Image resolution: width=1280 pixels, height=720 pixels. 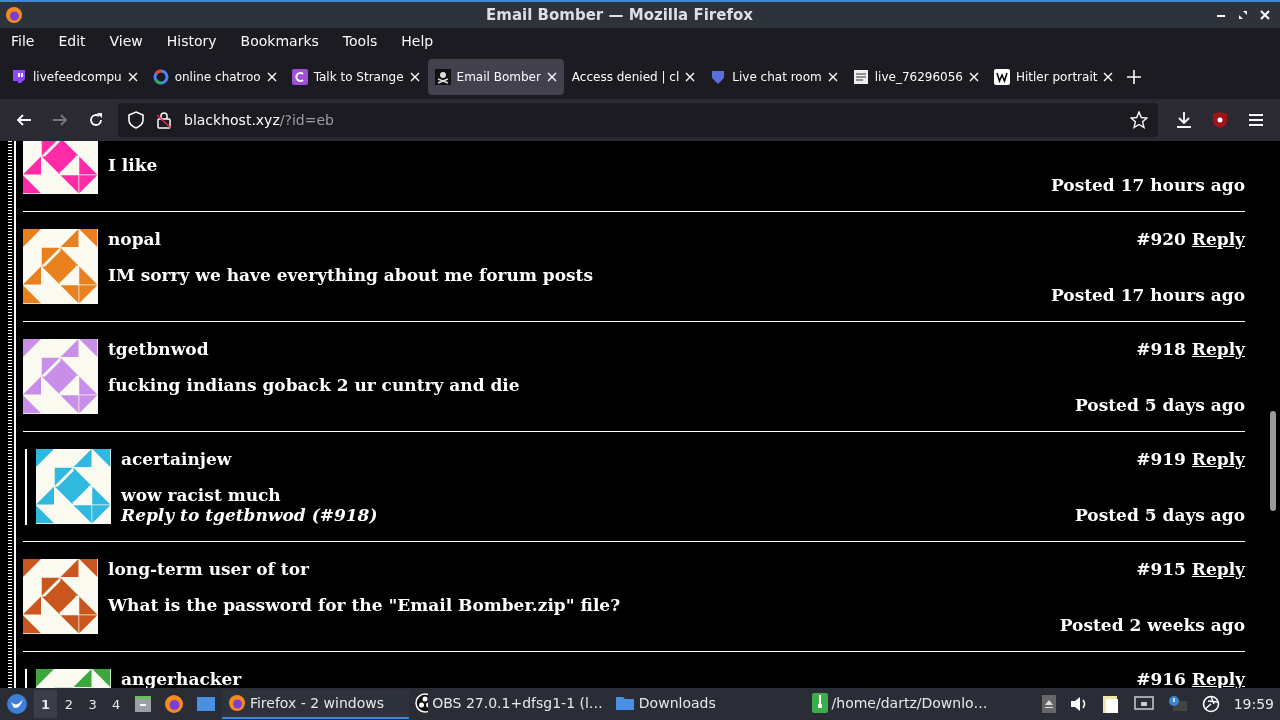 What do you see at coordinates (315, 704) in the screenshot?
I see `taskbar-button: Firefox - 2 windows` at bounding box center [315, 704].